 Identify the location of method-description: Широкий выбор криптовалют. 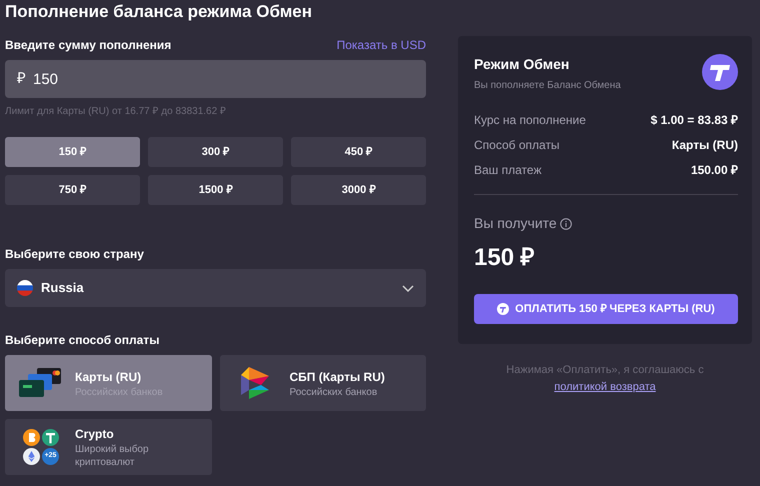
(112, 456).